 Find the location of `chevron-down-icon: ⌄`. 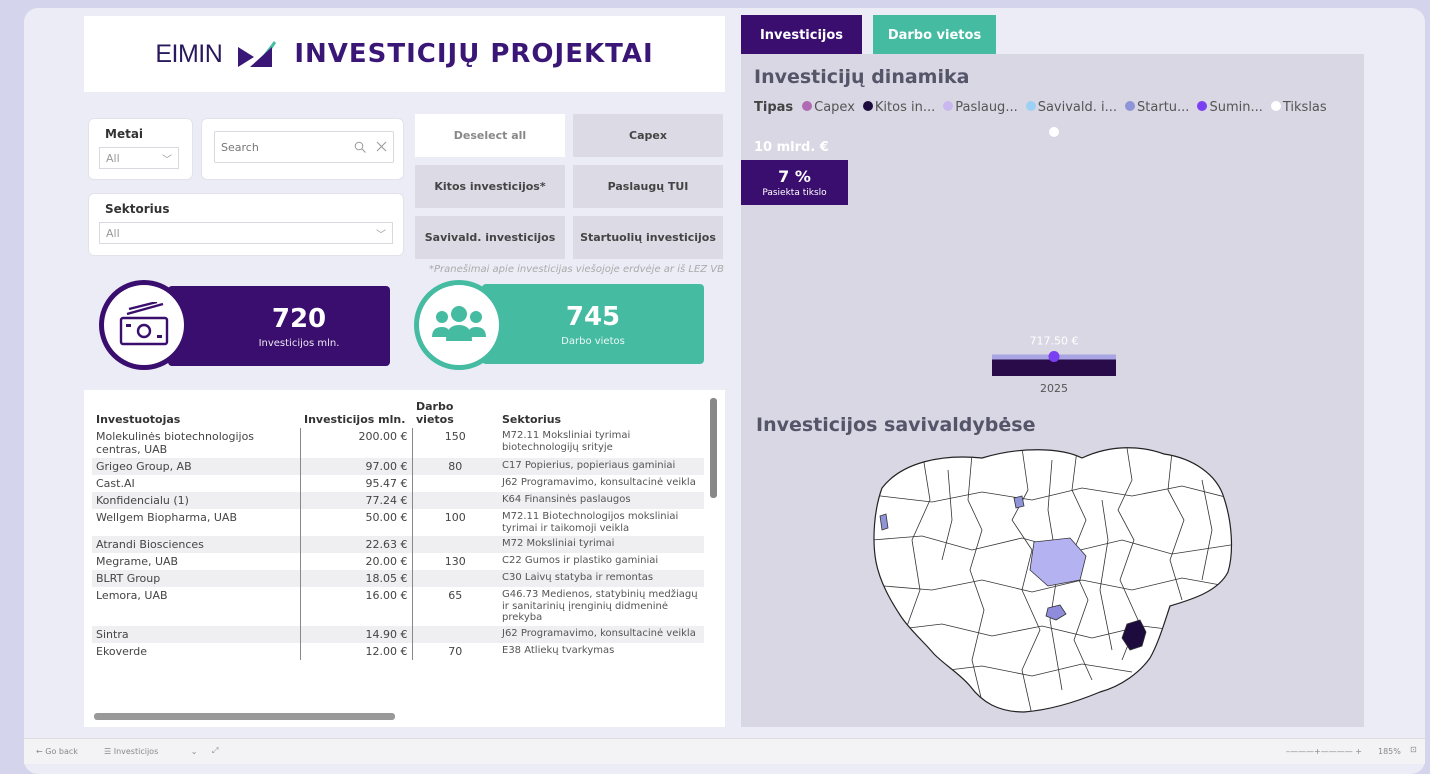

chevron-down-icon: ⌄ is located at coordinates (194, 751).